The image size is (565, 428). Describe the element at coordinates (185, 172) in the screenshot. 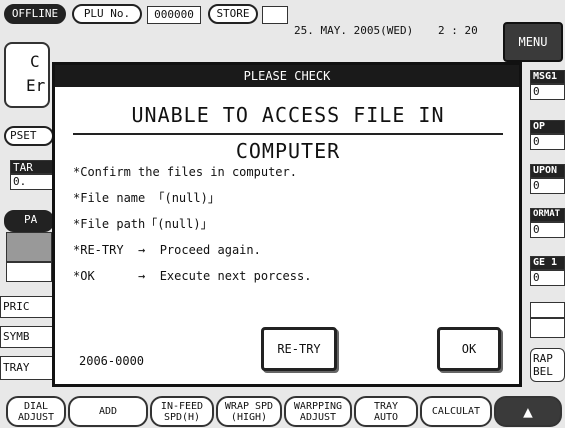

I see `message-line-confirm: *Confirm the files in computer.` at that location.